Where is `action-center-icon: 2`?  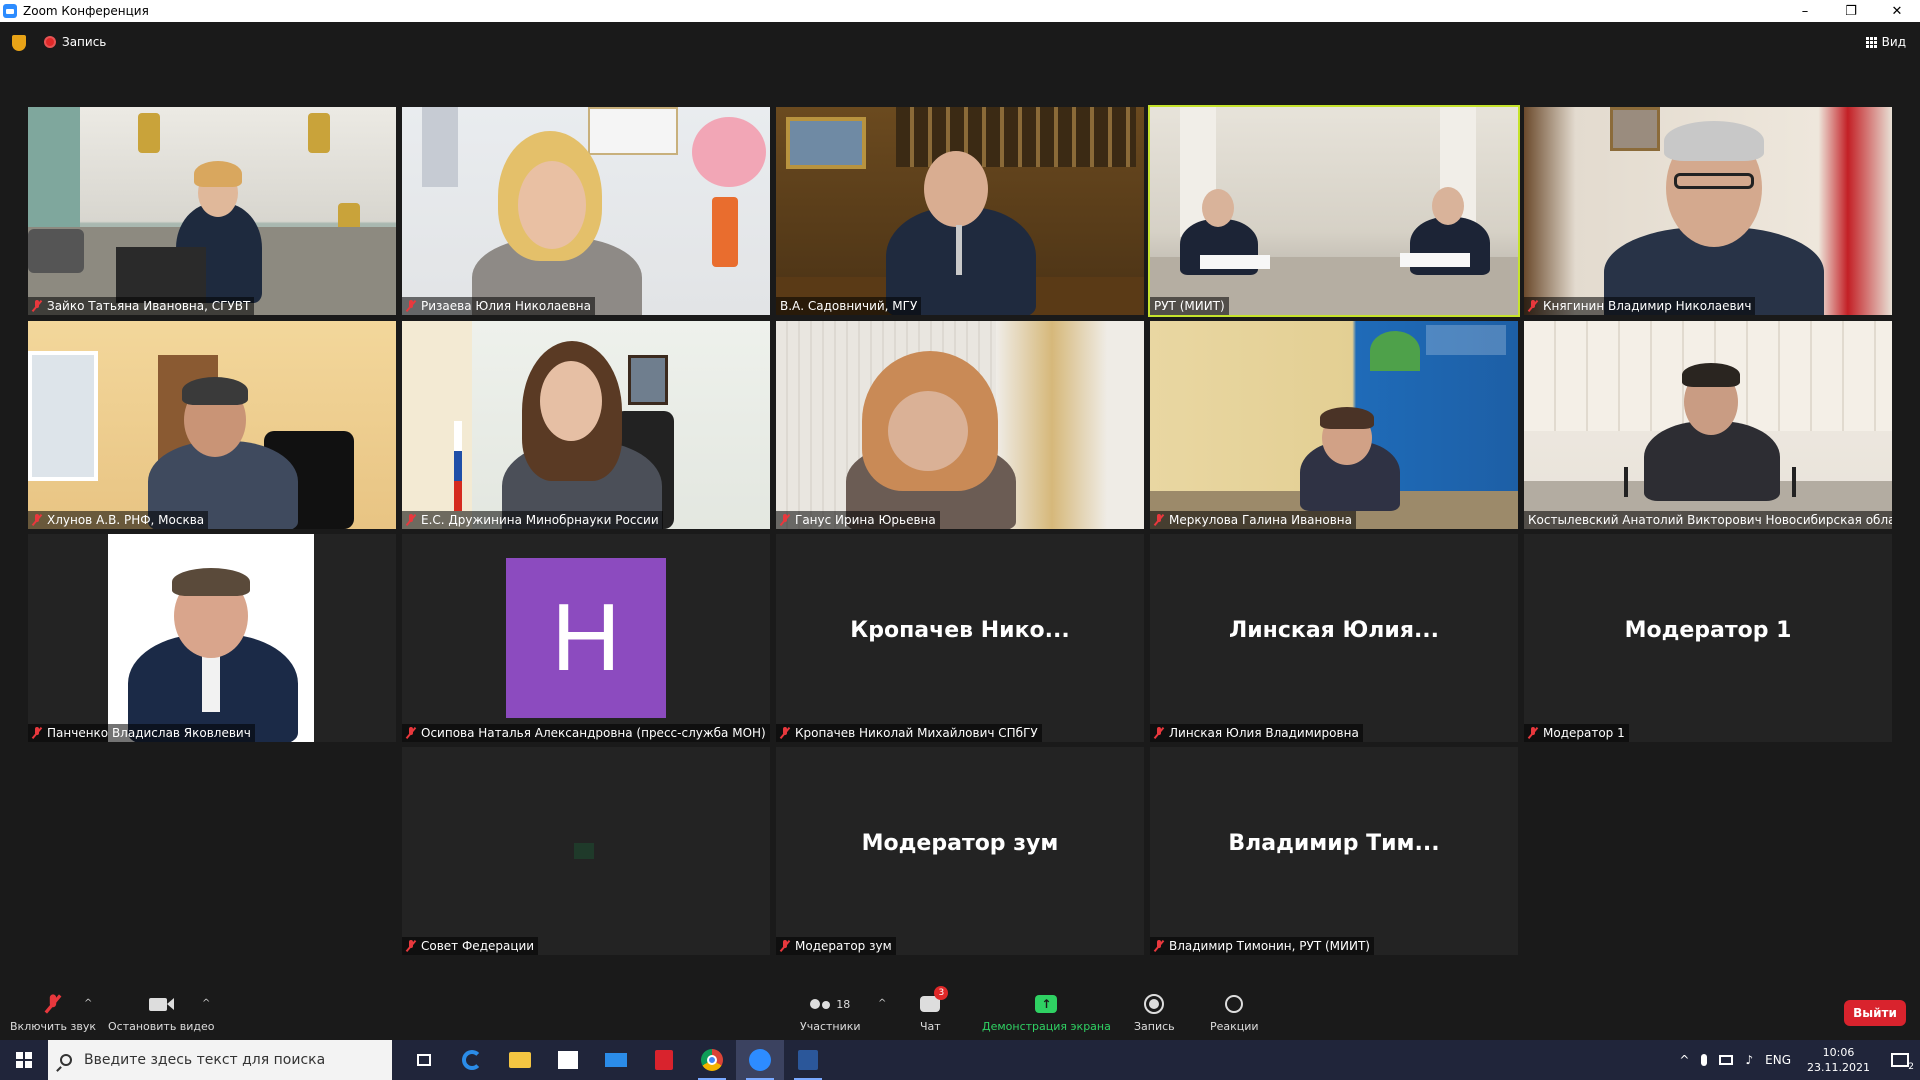
action-center-icon: 2 is located at coordinates (1900, 1060).